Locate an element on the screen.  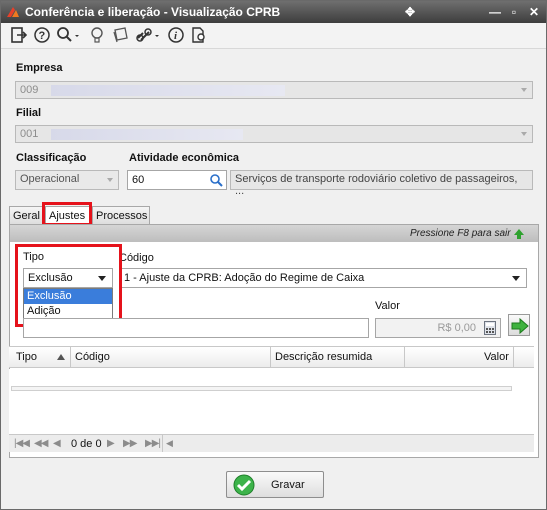
panel-header: Pressione F8 para sair is located at coordinates (274, 233).